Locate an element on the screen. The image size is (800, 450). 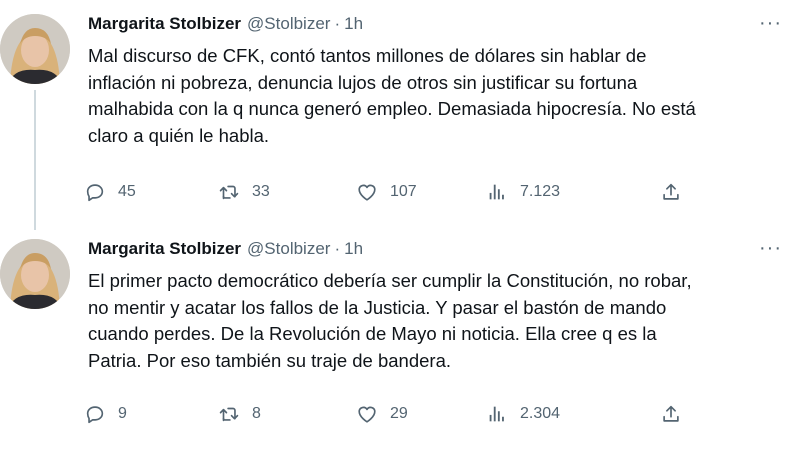
tweet-actions: 9 8 29 2.304 is located at coordinates (434, 414).